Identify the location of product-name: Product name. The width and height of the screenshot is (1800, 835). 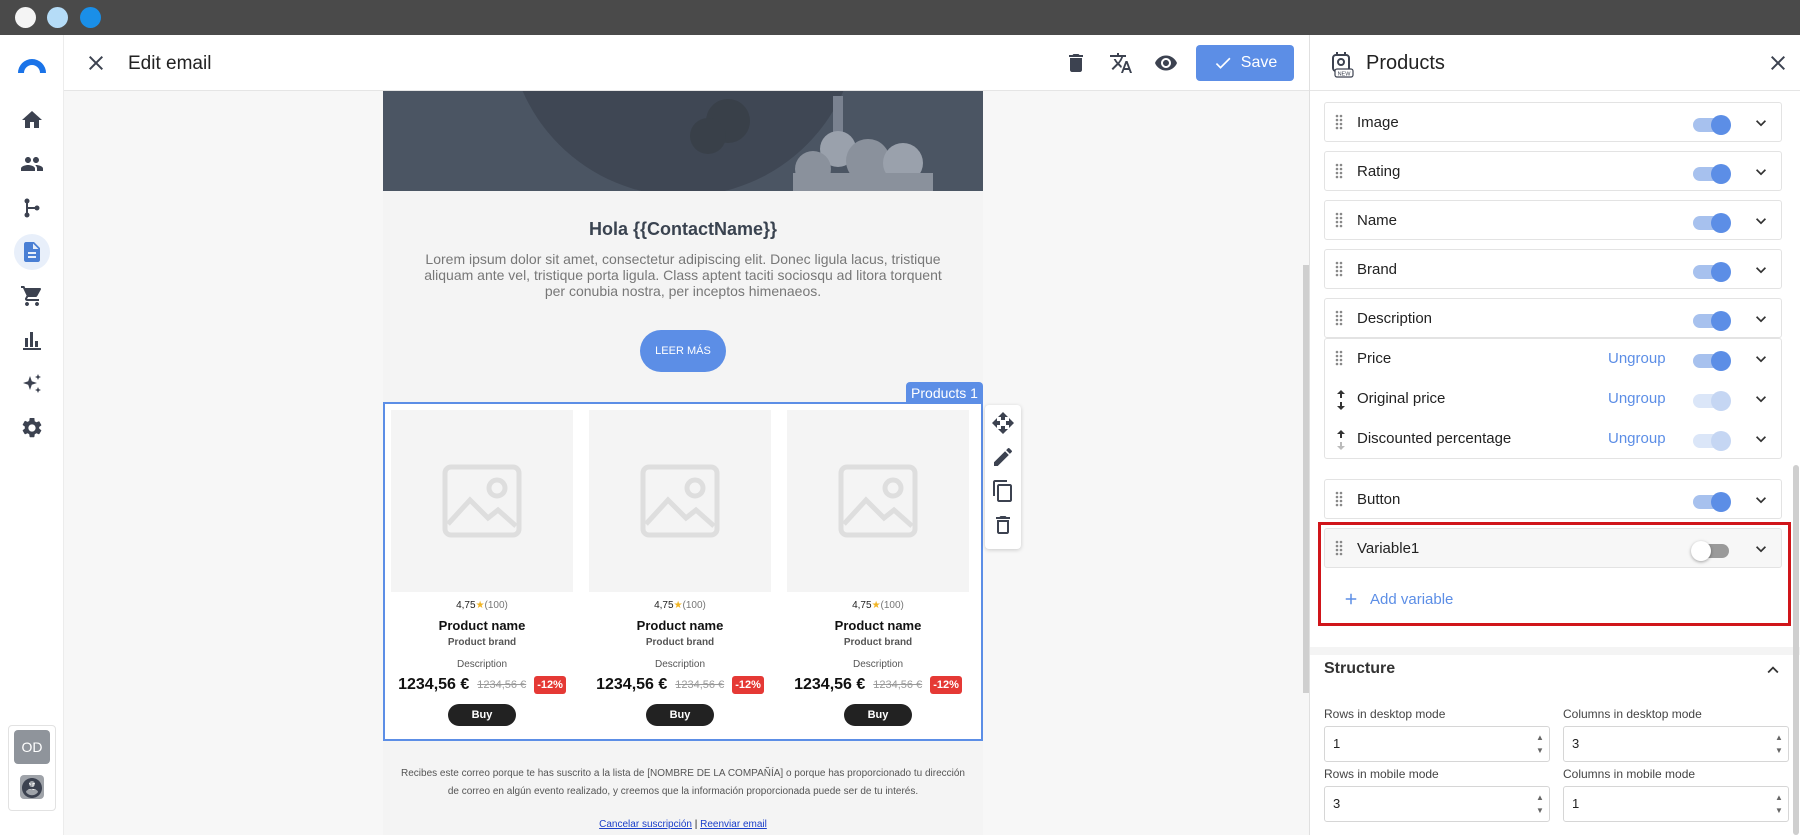
(878, 625).